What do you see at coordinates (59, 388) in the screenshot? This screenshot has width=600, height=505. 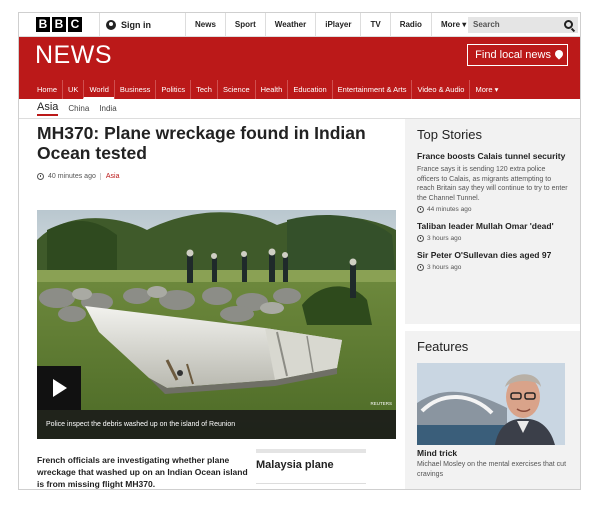 I see `play-button` at bounding box center [59, 388].